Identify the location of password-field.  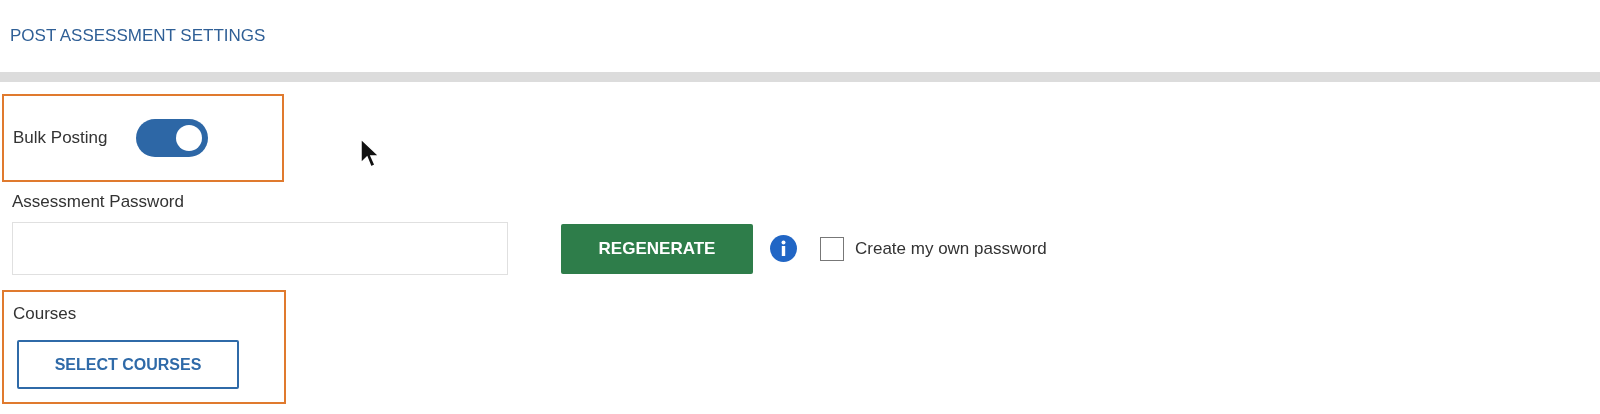
(260, 248).